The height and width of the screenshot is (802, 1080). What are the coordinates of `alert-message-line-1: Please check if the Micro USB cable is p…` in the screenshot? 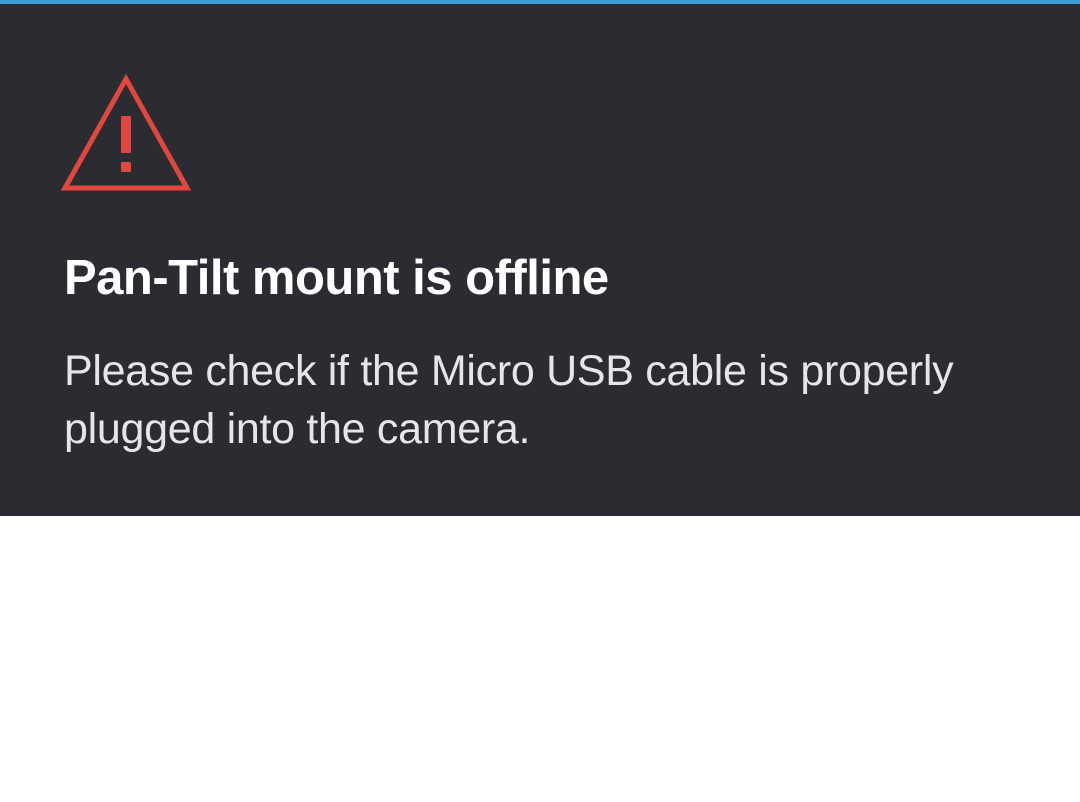 It's located at (509, 371).